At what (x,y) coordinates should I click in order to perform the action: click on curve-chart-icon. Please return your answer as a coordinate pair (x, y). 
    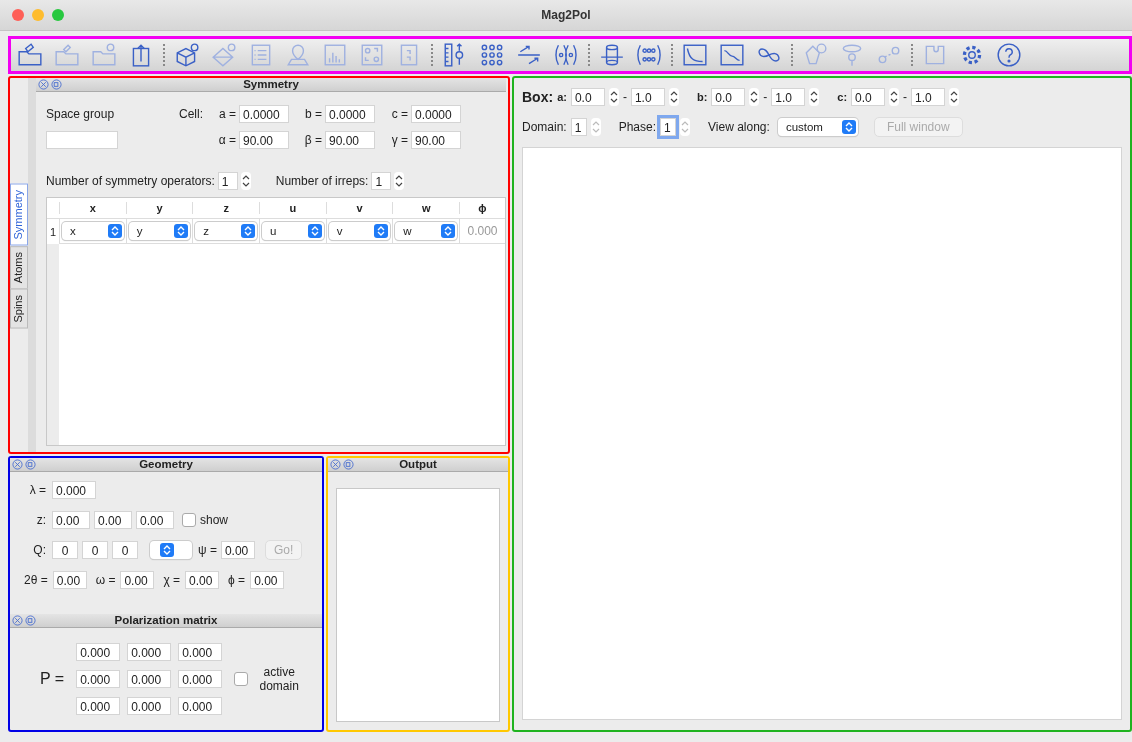
    Looking at the image, I should click on (695, 55).